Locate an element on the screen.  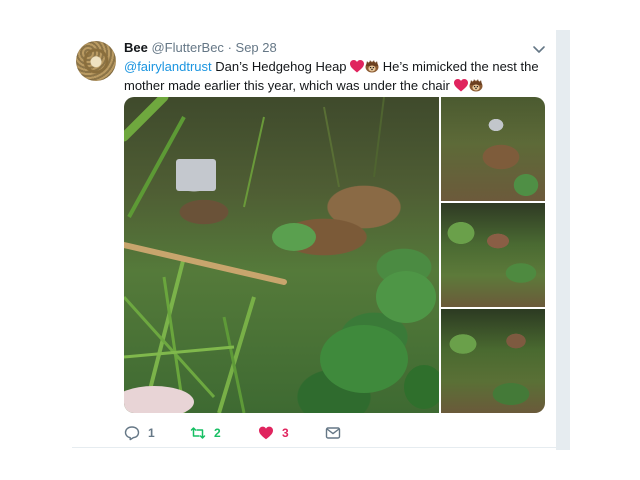
retweet-icon is located at coordinates (198, 433).